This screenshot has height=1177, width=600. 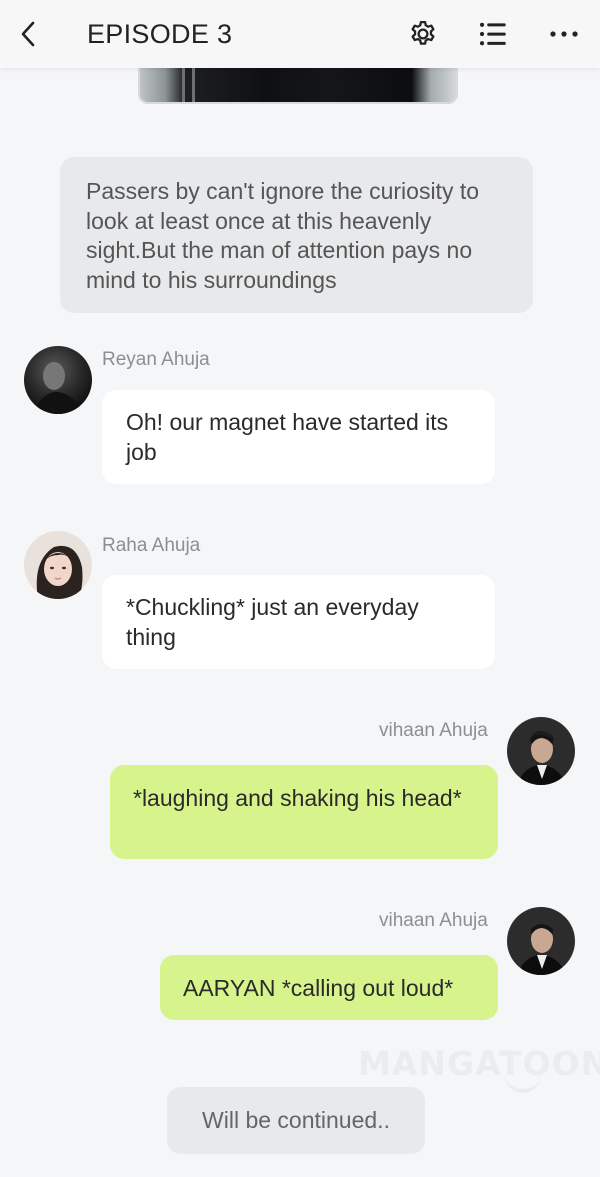 What do you see at coordinates (329, 987) in the screenshot?
I see `message-bubble: AARYAN *calling out loud*` at bounding box center [329, 987].